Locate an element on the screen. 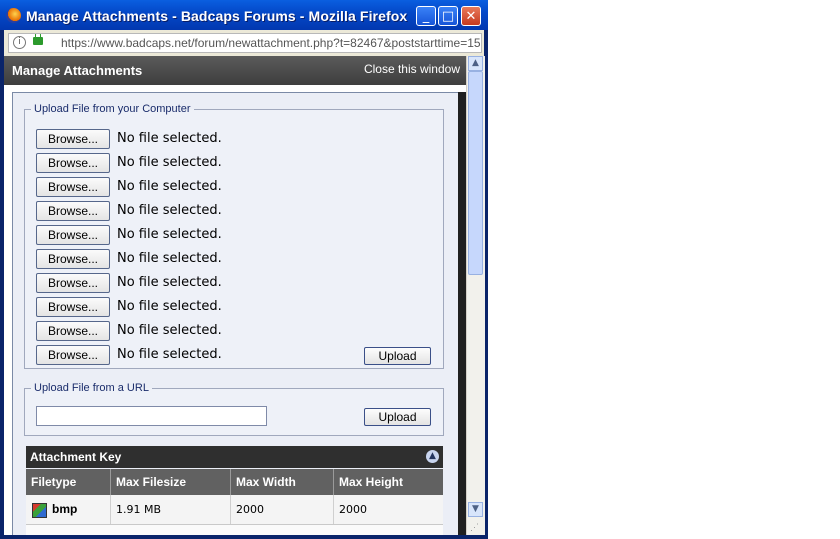  column-header-max-filesize: Max Filesize is located at coordinates (171, 482).